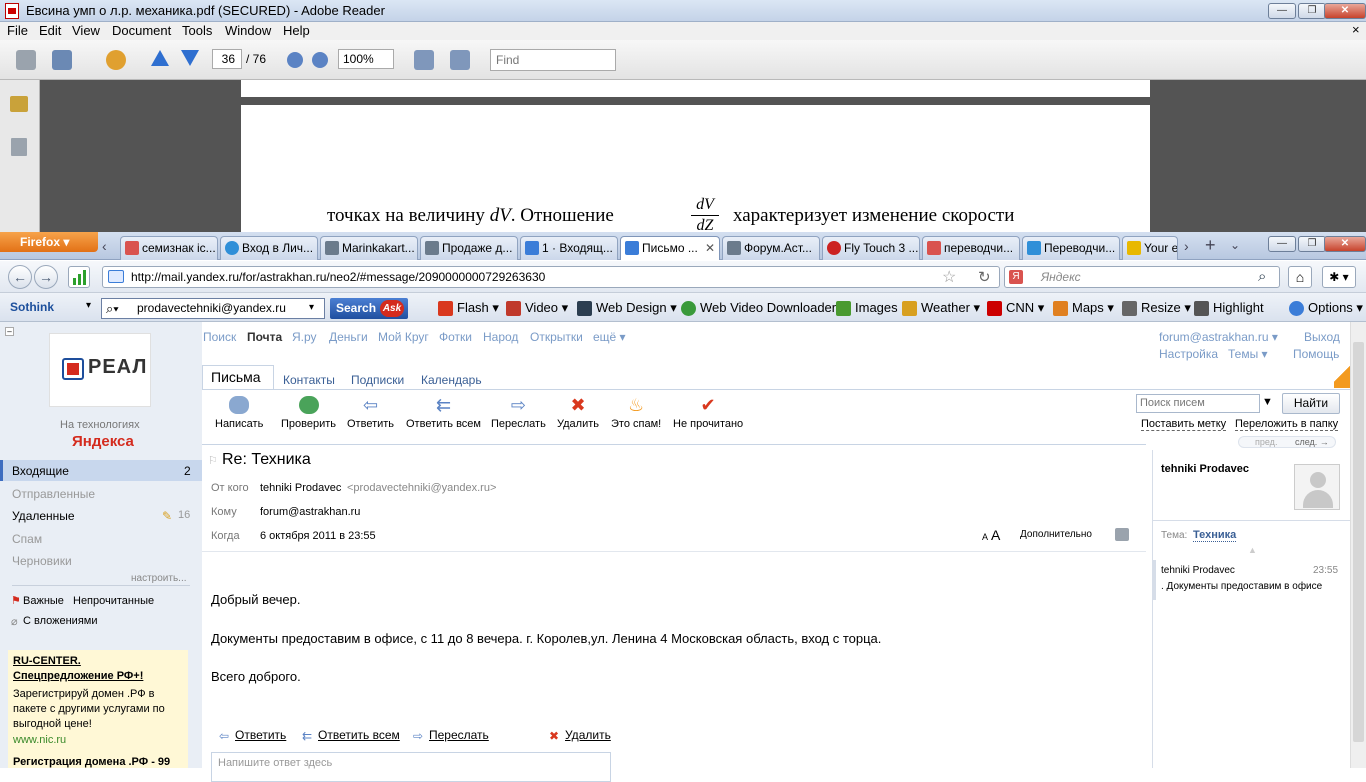 The width and height of the screenshot is (1366, 782). I want to click on forward-icon: →, so click(46, 277).